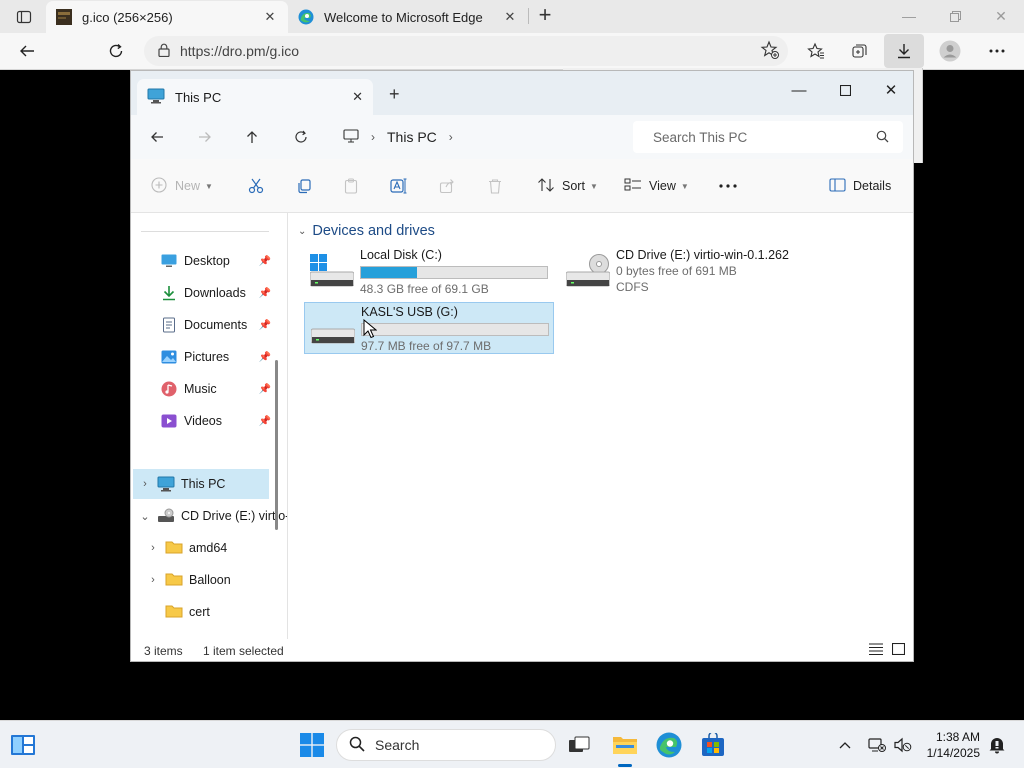  I want to click on tiles-view-icon, so click(899, 649).